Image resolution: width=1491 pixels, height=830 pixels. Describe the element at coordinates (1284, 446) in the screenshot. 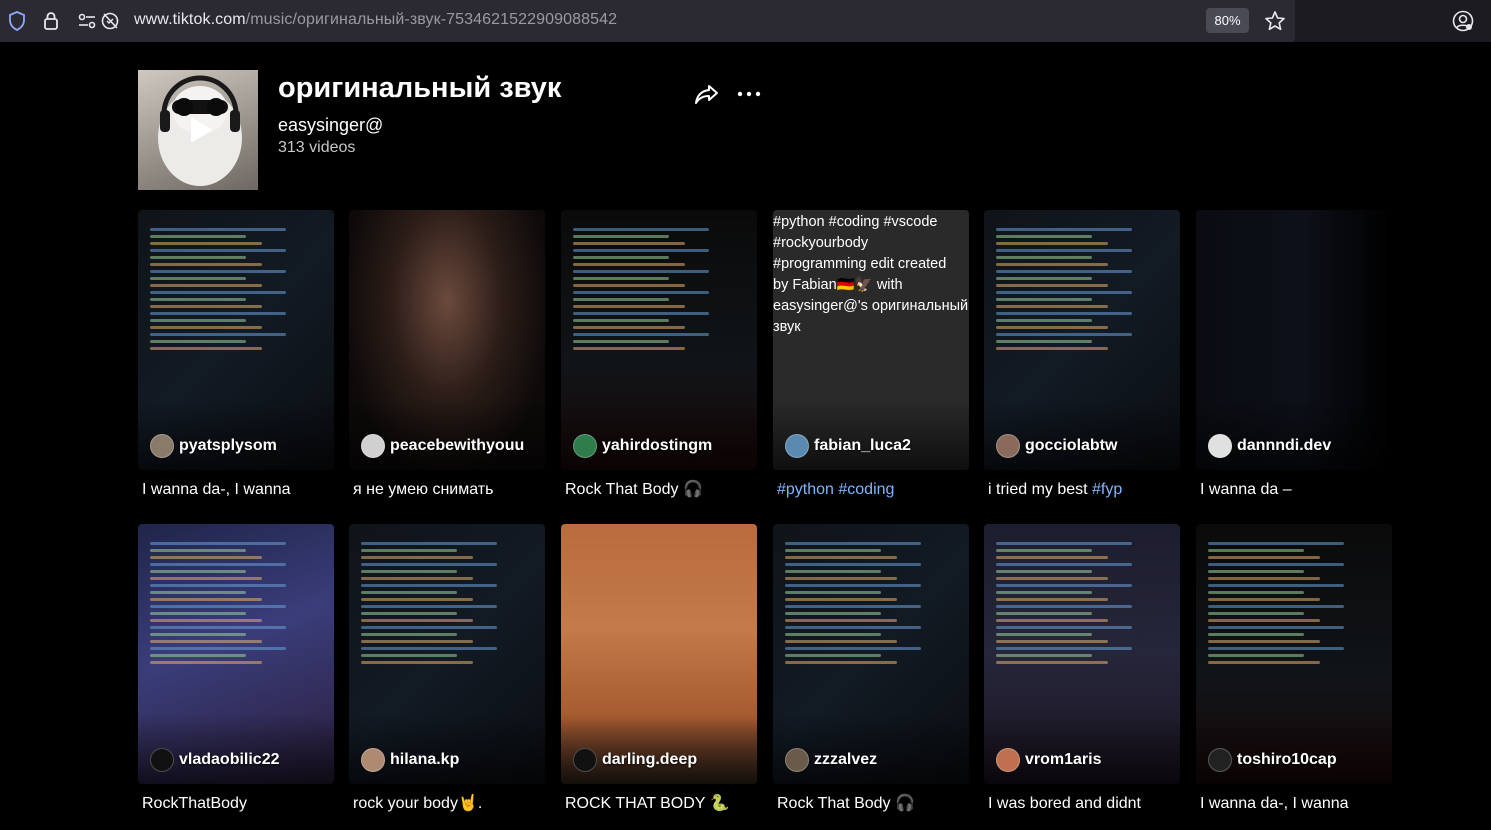

I see `username: dannndi.dev` at that location.